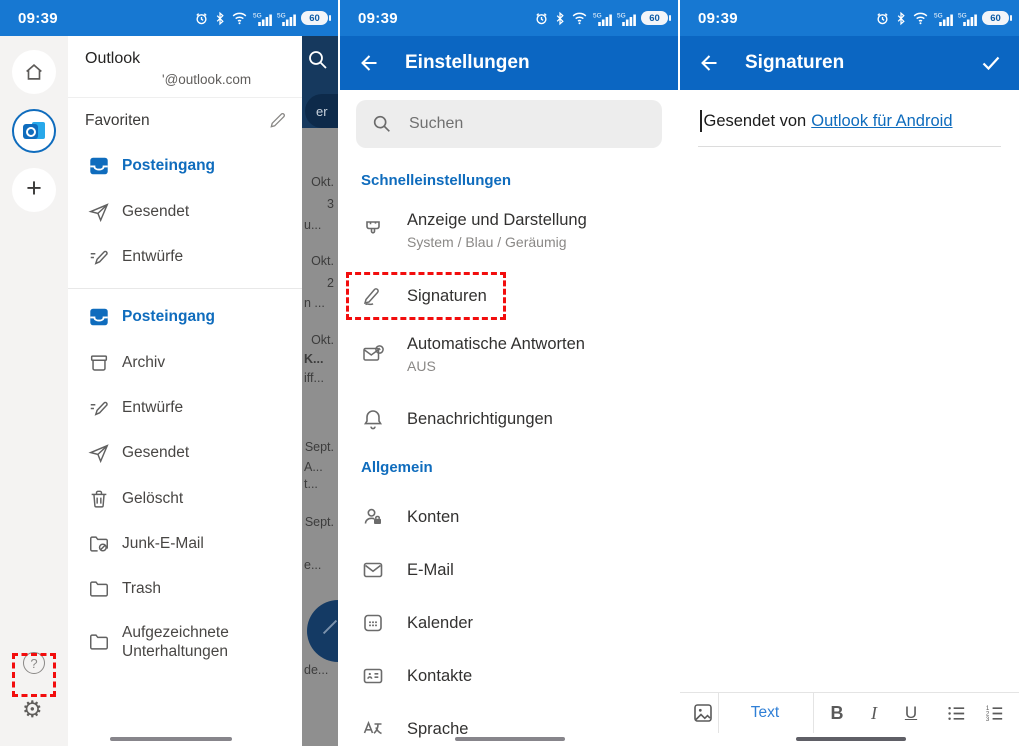  Describe the element at coordinates (509, 124) in the screenshot. I see `settings-search-field: Suchen` at that location.